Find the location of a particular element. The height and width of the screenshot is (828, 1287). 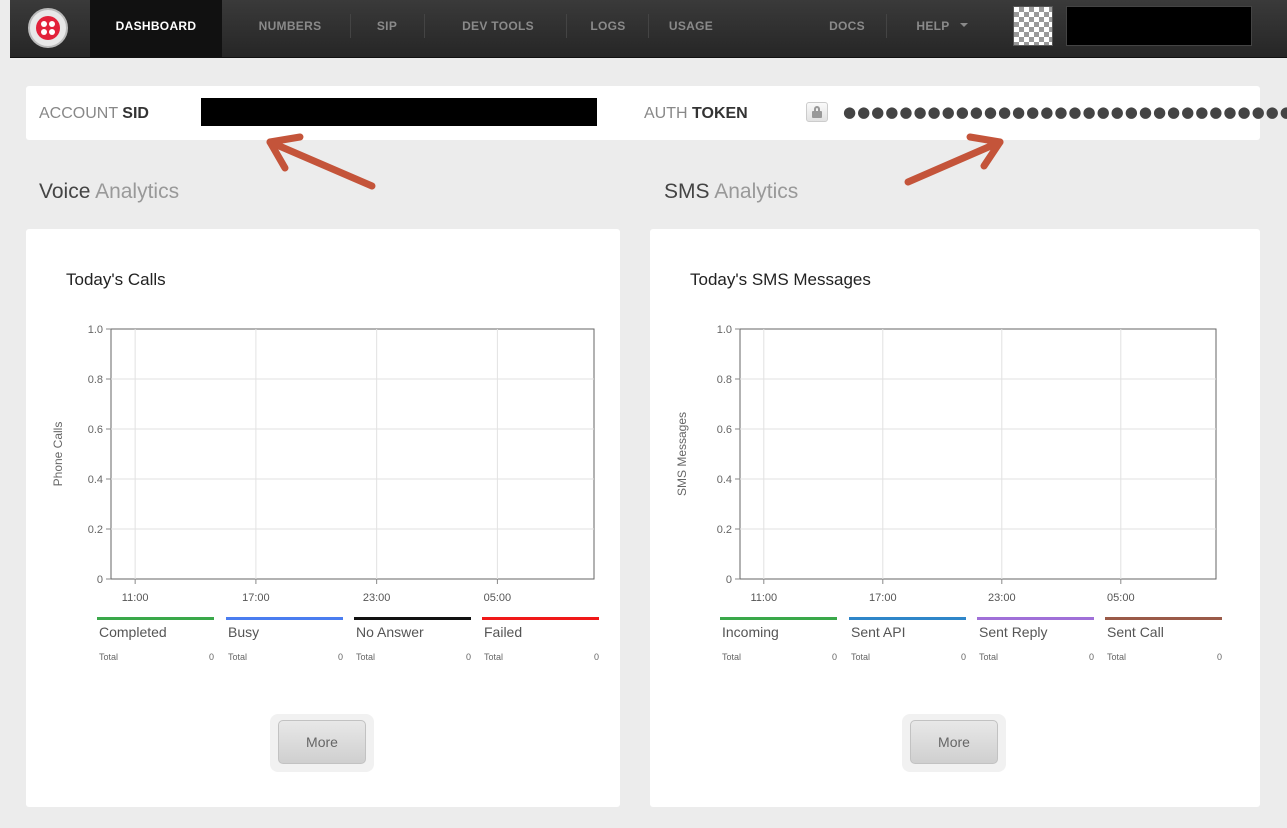

account-sid-label: ACCOUNT SID is located at coordinates (94, 114).